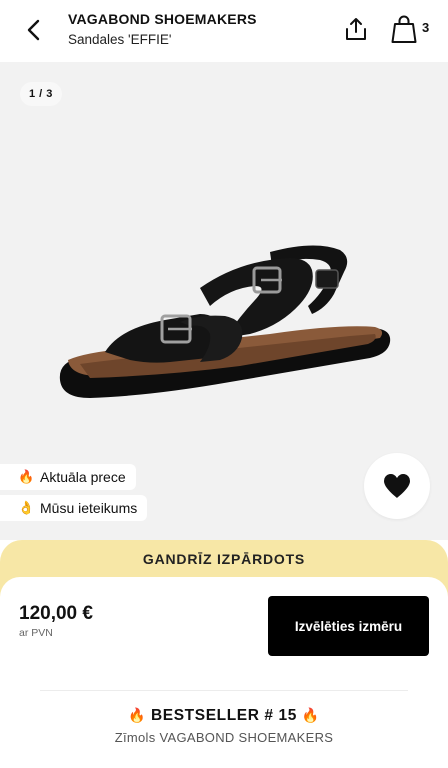  I want to click on wishlist-button, so click(397, 486).